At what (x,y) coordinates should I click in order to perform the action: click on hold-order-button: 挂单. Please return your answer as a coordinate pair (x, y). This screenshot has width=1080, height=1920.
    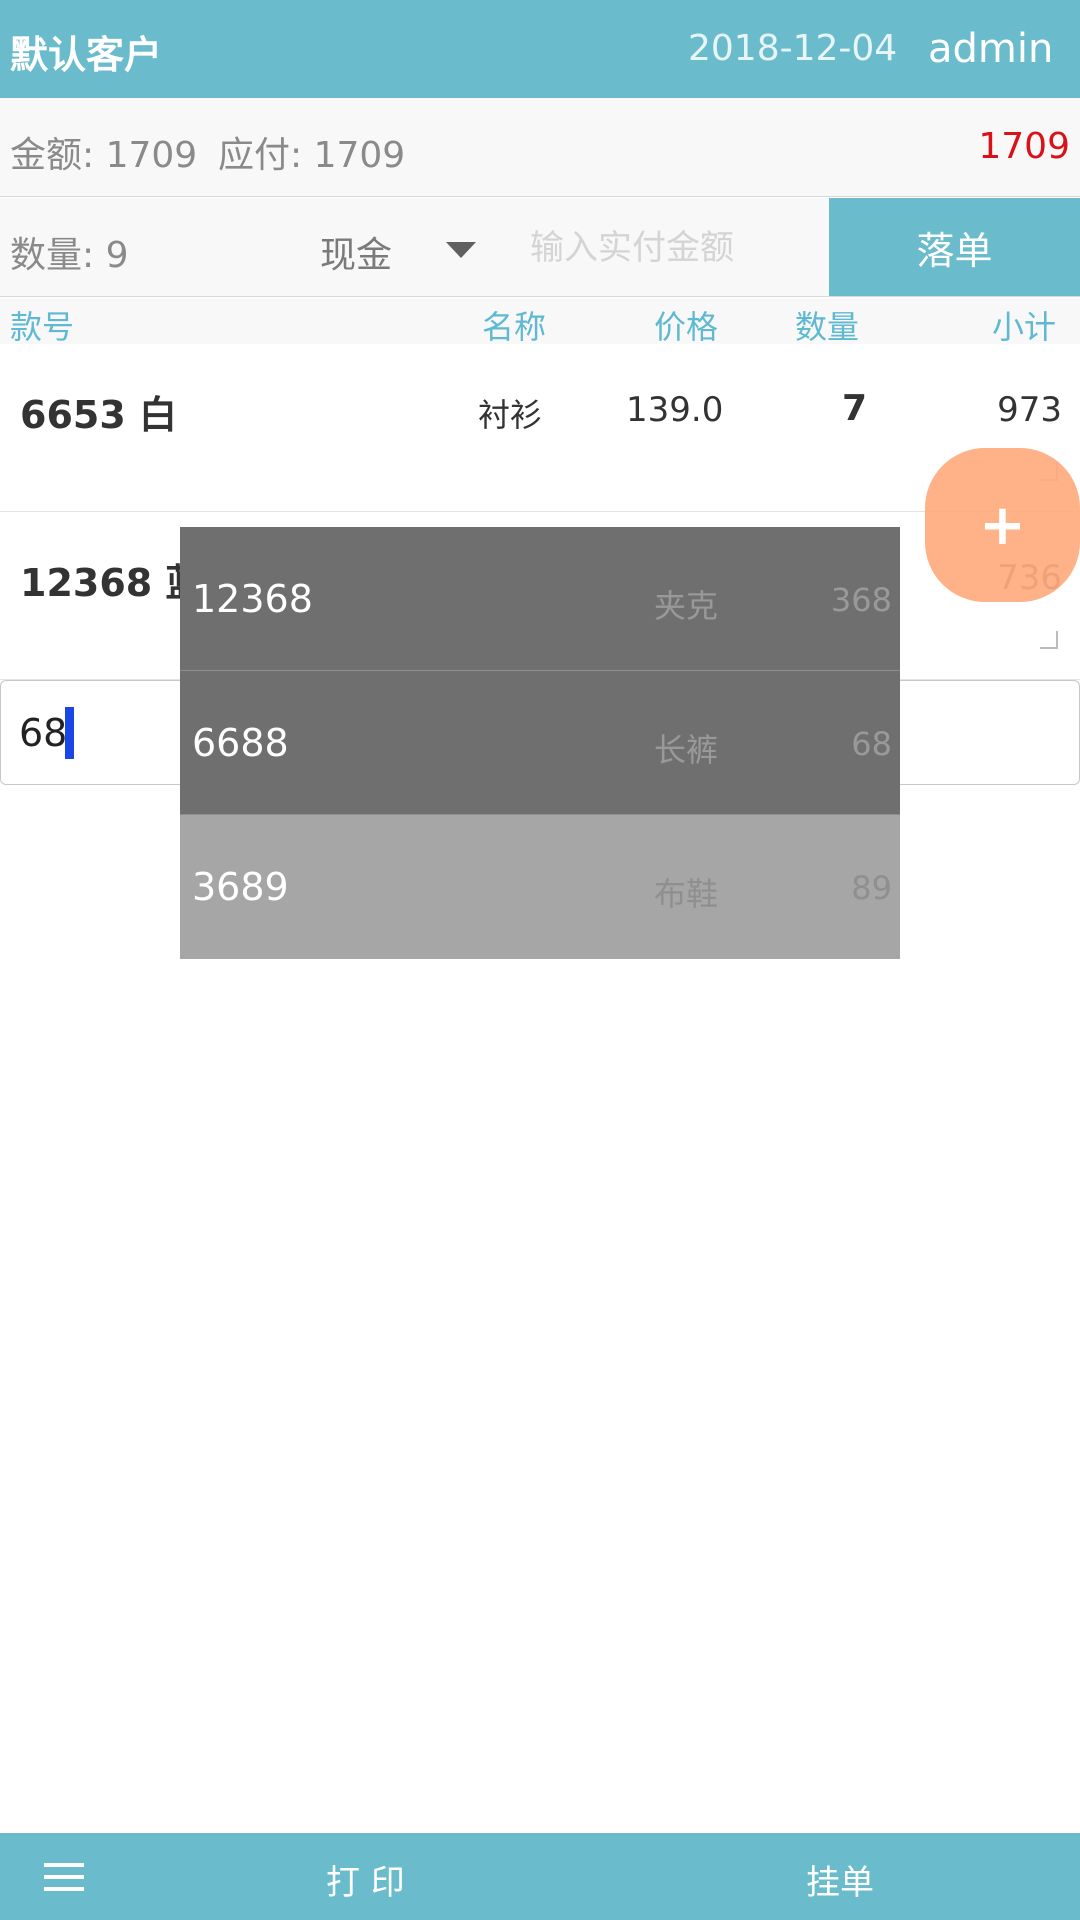
    Looking at the image, I should click on (840, 1879).